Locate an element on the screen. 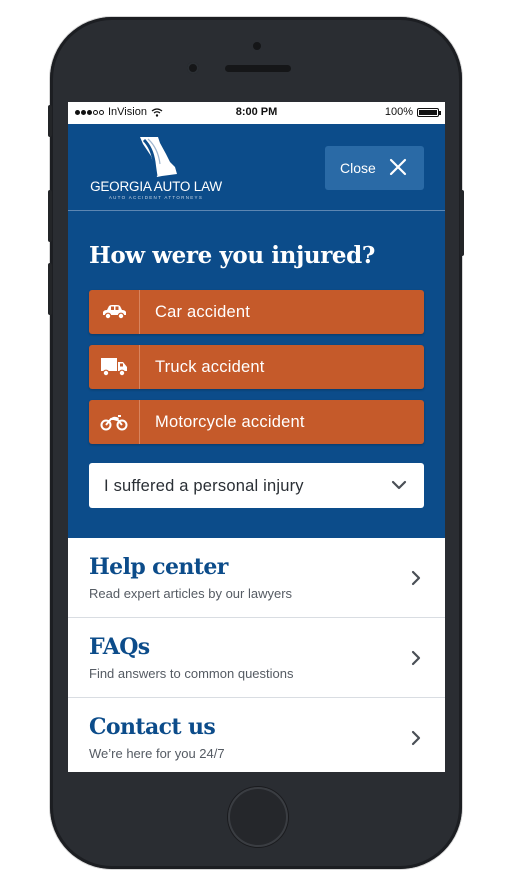  injury-type-value: I suffered a personal injury is located at coordinates (204, 486).